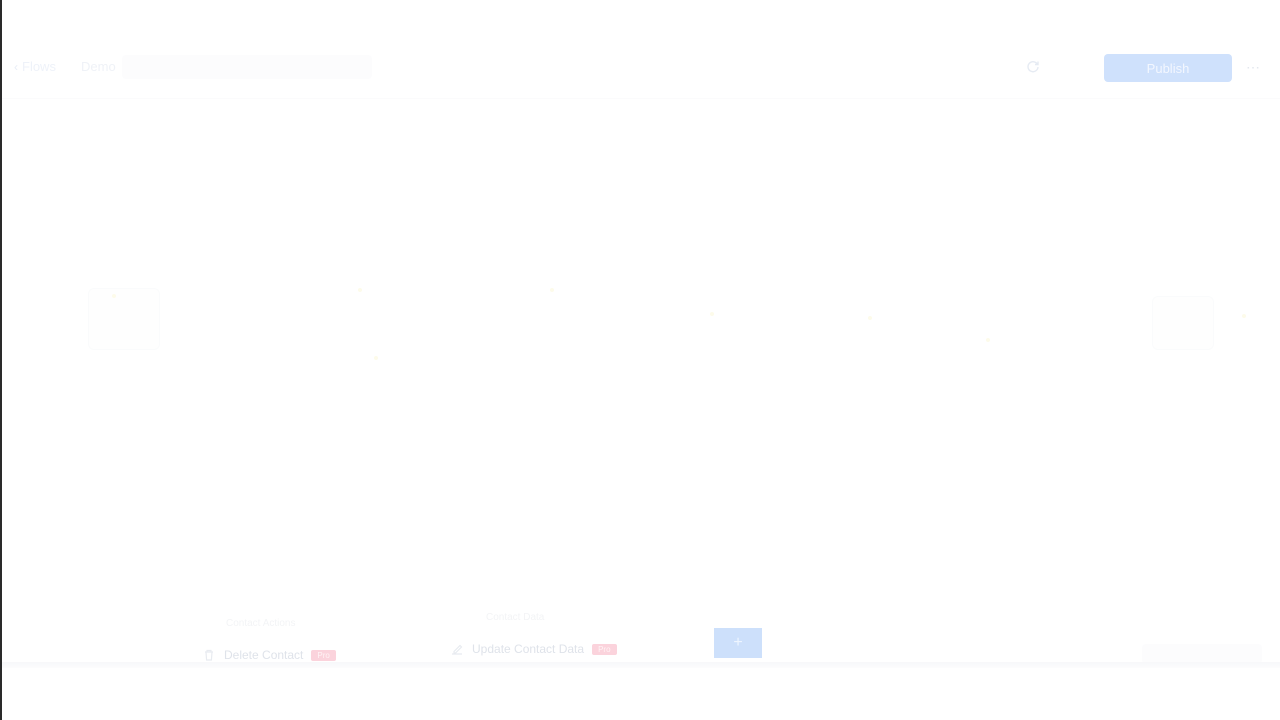 The image size is (1280, 720). What do you see at coordinates (264, 655) in the screenshot?
I see `tray-item-label: Delete Contact` at bounding box center [264, 655].